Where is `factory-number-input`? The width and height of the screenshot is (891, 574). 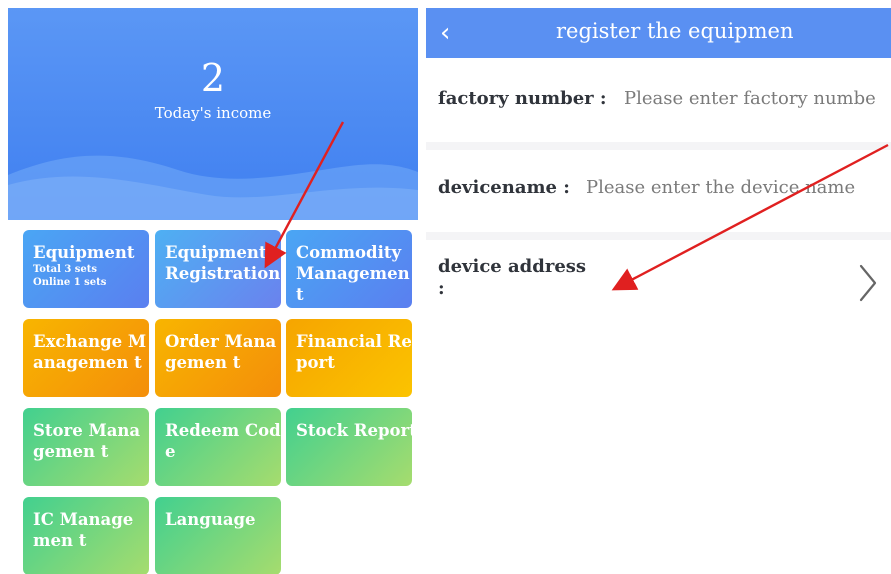 factory-number-input is located at coordinates (757, 98).